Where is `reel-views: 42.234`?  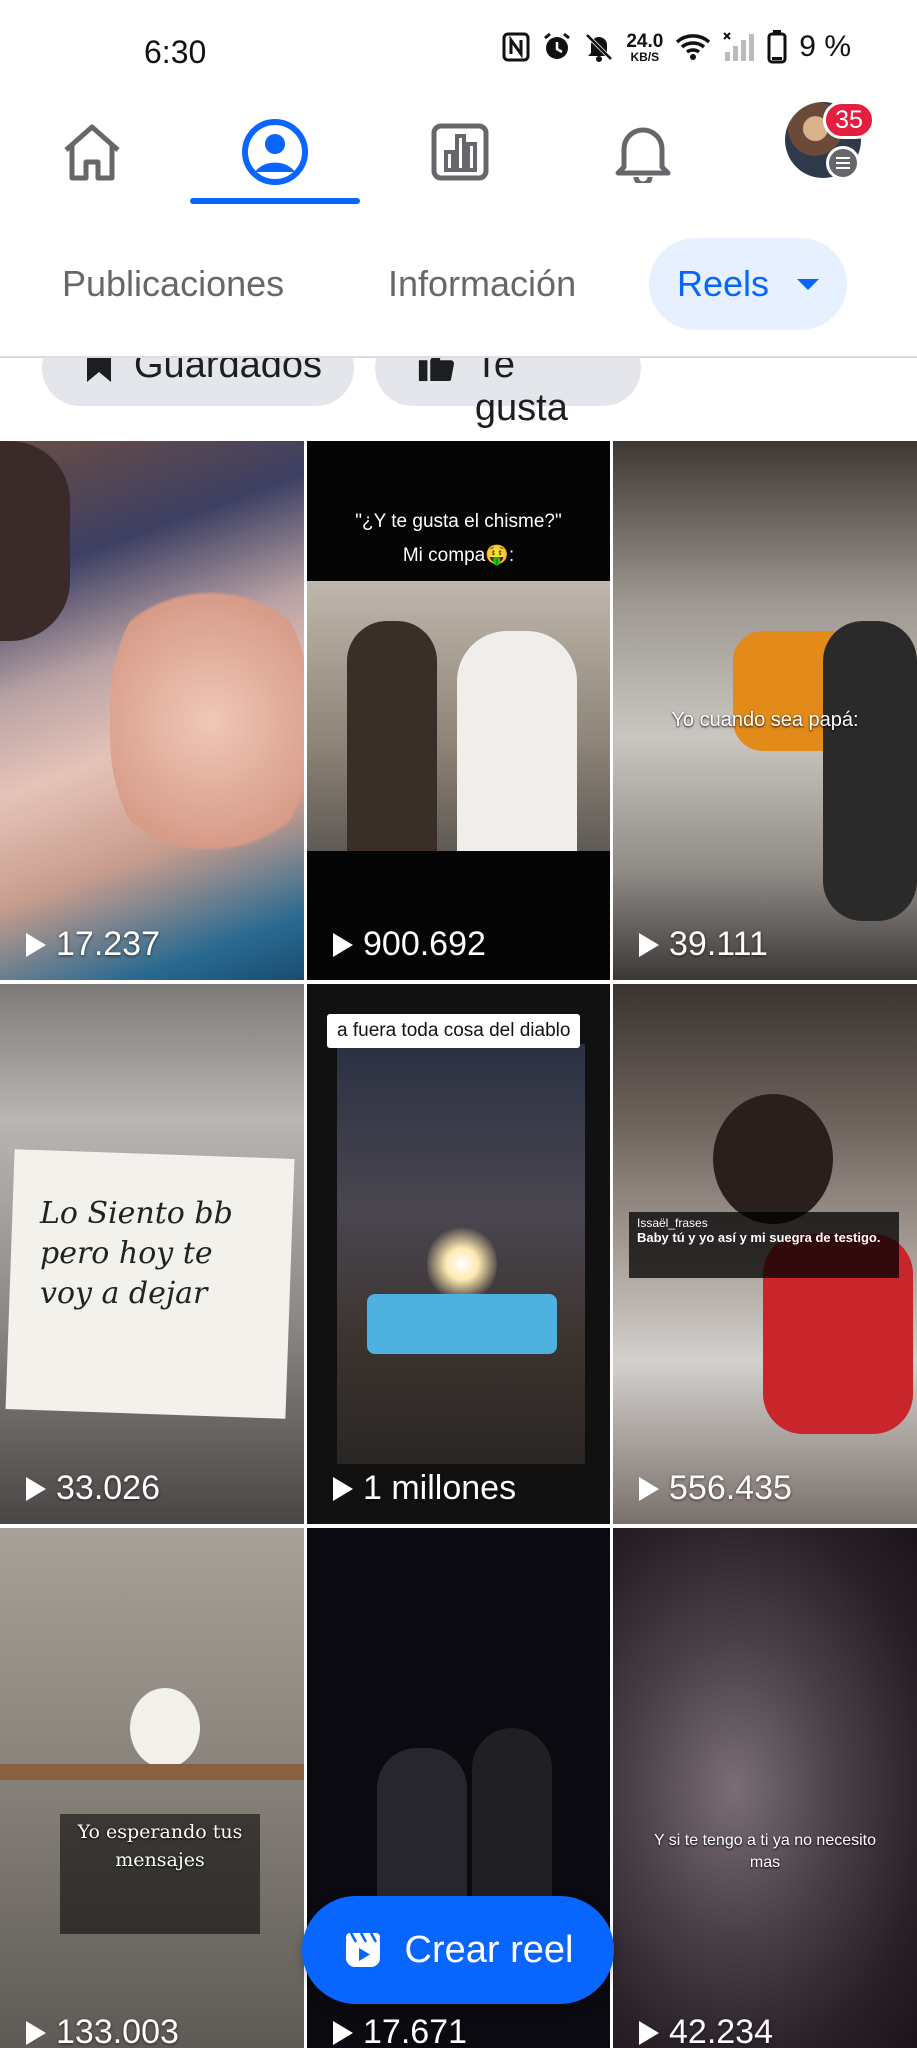 reel-views: 42.234 is located at coordinates (706, 2030).